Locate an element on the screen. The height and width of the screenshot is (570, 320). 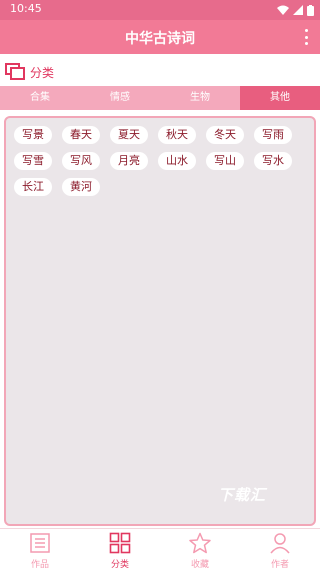
category-chip-wind: 写风 is located at coordinates (81, 161).